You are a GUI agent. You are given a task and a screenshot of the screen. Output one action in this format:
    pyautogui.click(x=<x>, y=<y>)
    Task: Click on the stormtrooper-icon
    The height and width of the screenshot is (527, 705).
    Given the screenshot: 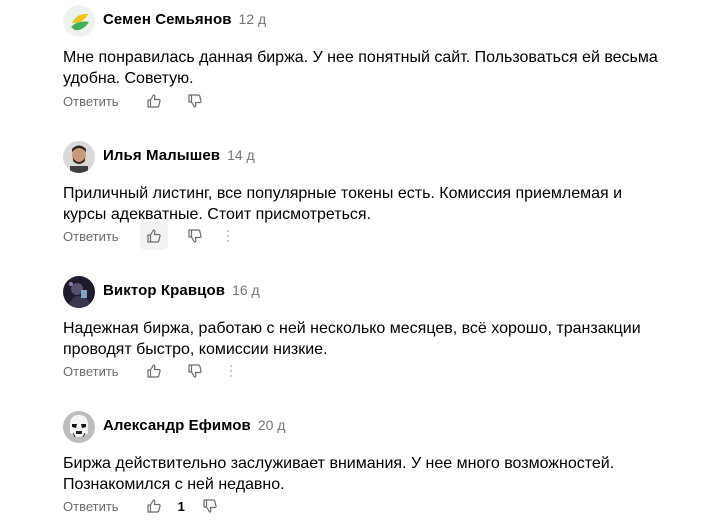 What is the action you would take?
    pyautogui.click(x=79, y=427)
    